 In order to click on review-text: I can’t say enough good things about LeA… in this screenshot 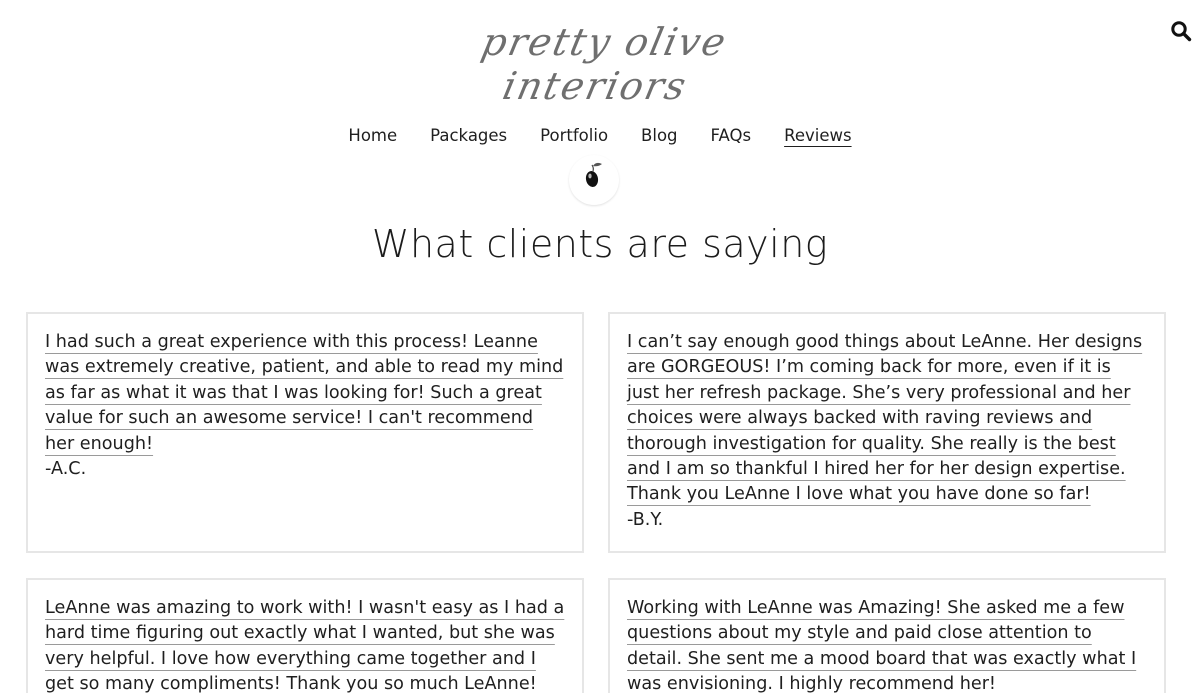, I will do `click(884, 418)`.